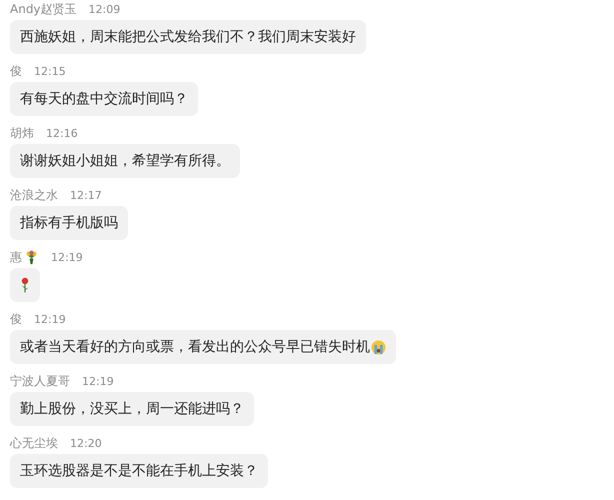 Image resolution: width=614 pixels, height=500 pixels. What do you see at coordinates (188, 37) in the screenshot?
I see `message-text: 西施妖姐，周末能把公式发给我们不？我们周末安装好` at bounding box center [188, 37].